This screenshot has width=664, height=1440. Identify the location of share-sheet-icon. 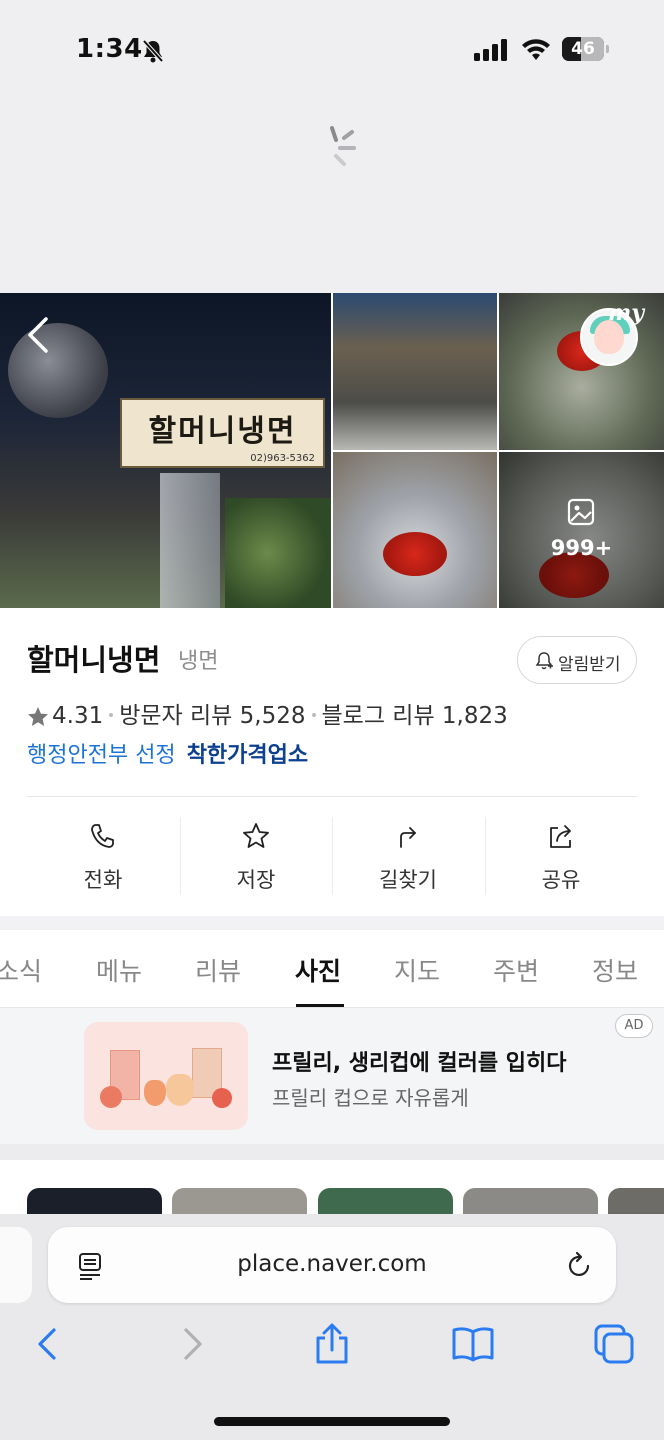
(332, 1344).